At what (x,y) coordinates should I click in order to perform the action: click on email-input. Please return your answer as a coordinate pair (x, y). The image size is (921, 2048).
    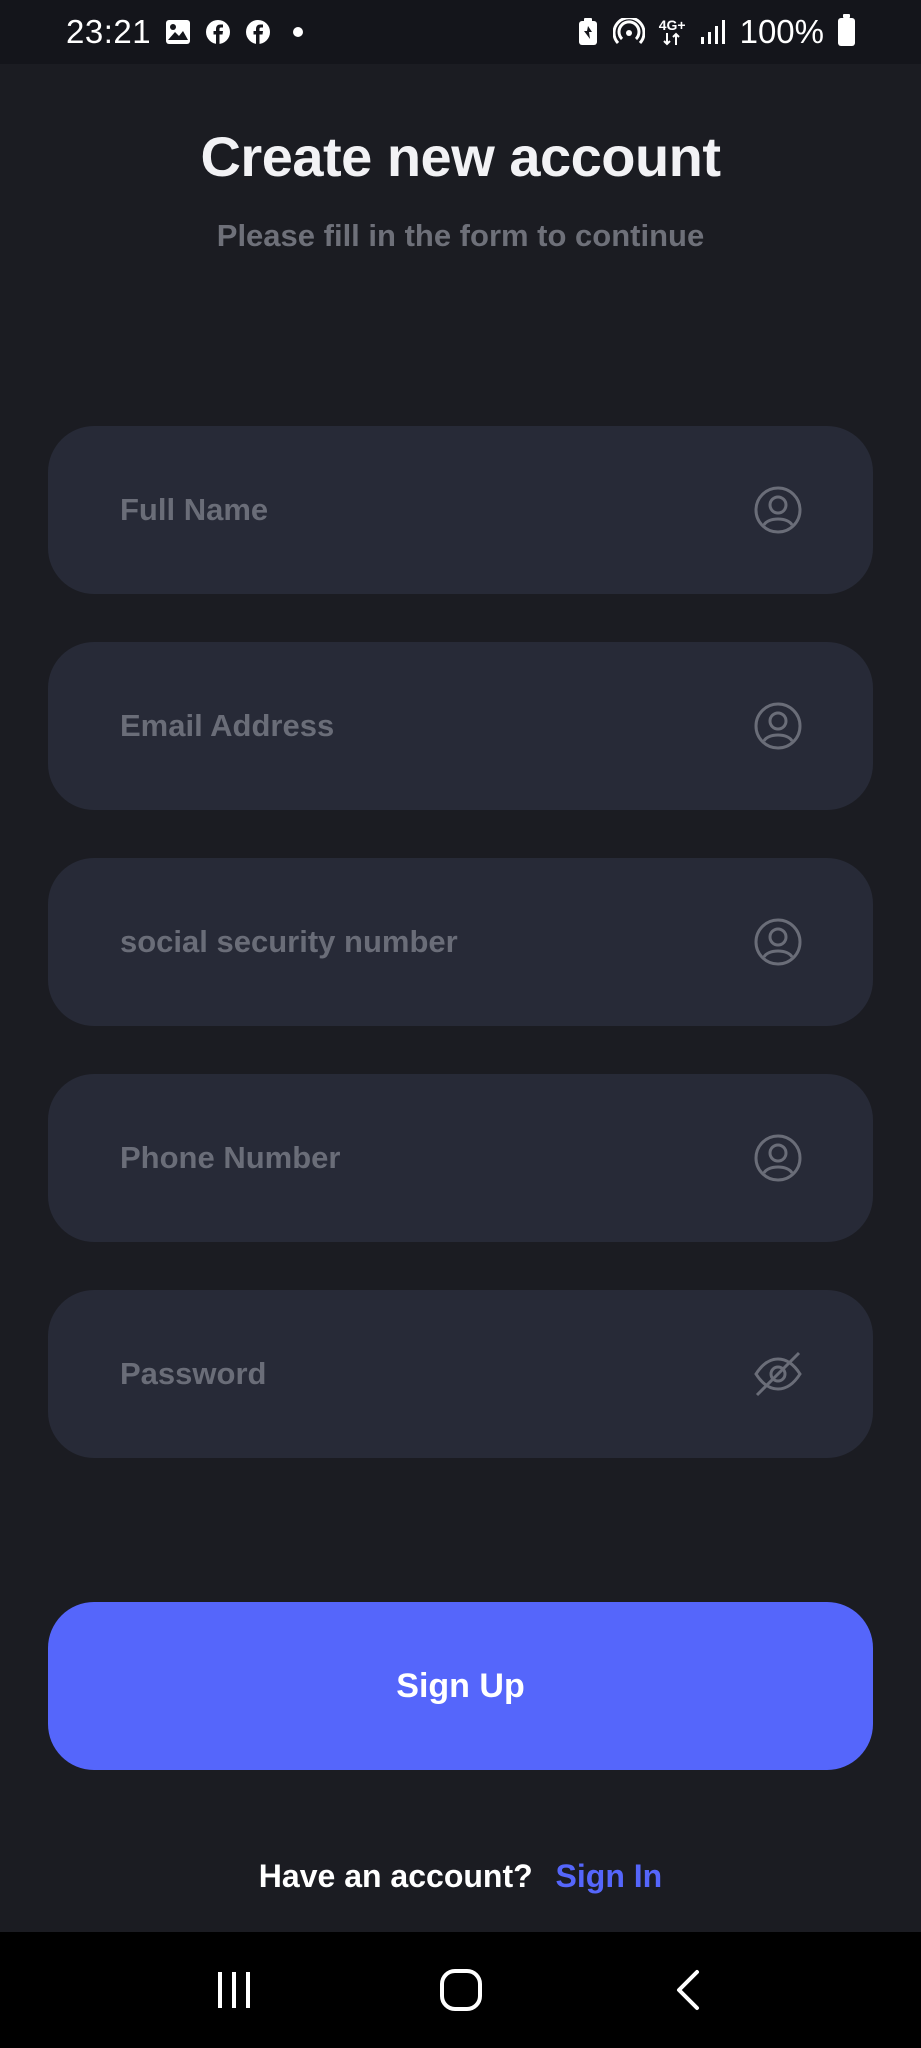
    Looking at the image, I should click on (400, 726).